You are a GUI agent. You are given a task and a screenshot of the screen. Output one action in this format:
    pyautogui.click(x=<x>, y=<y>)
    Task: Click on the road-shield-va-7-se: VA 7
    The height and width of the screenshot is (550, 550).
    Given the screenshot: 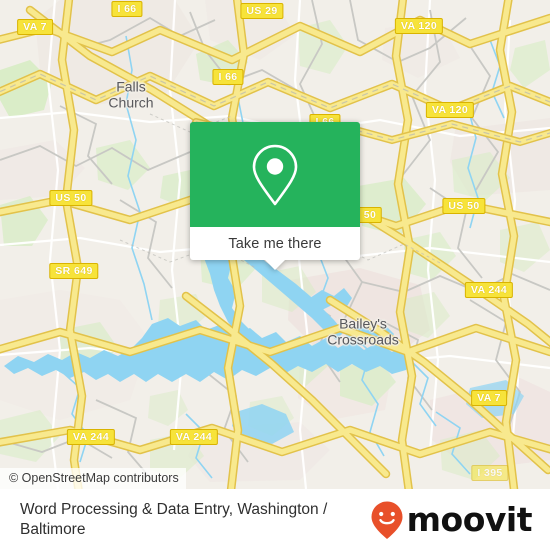 What is the action you would take?
    pyautogui.click(x=489, y=398)
    